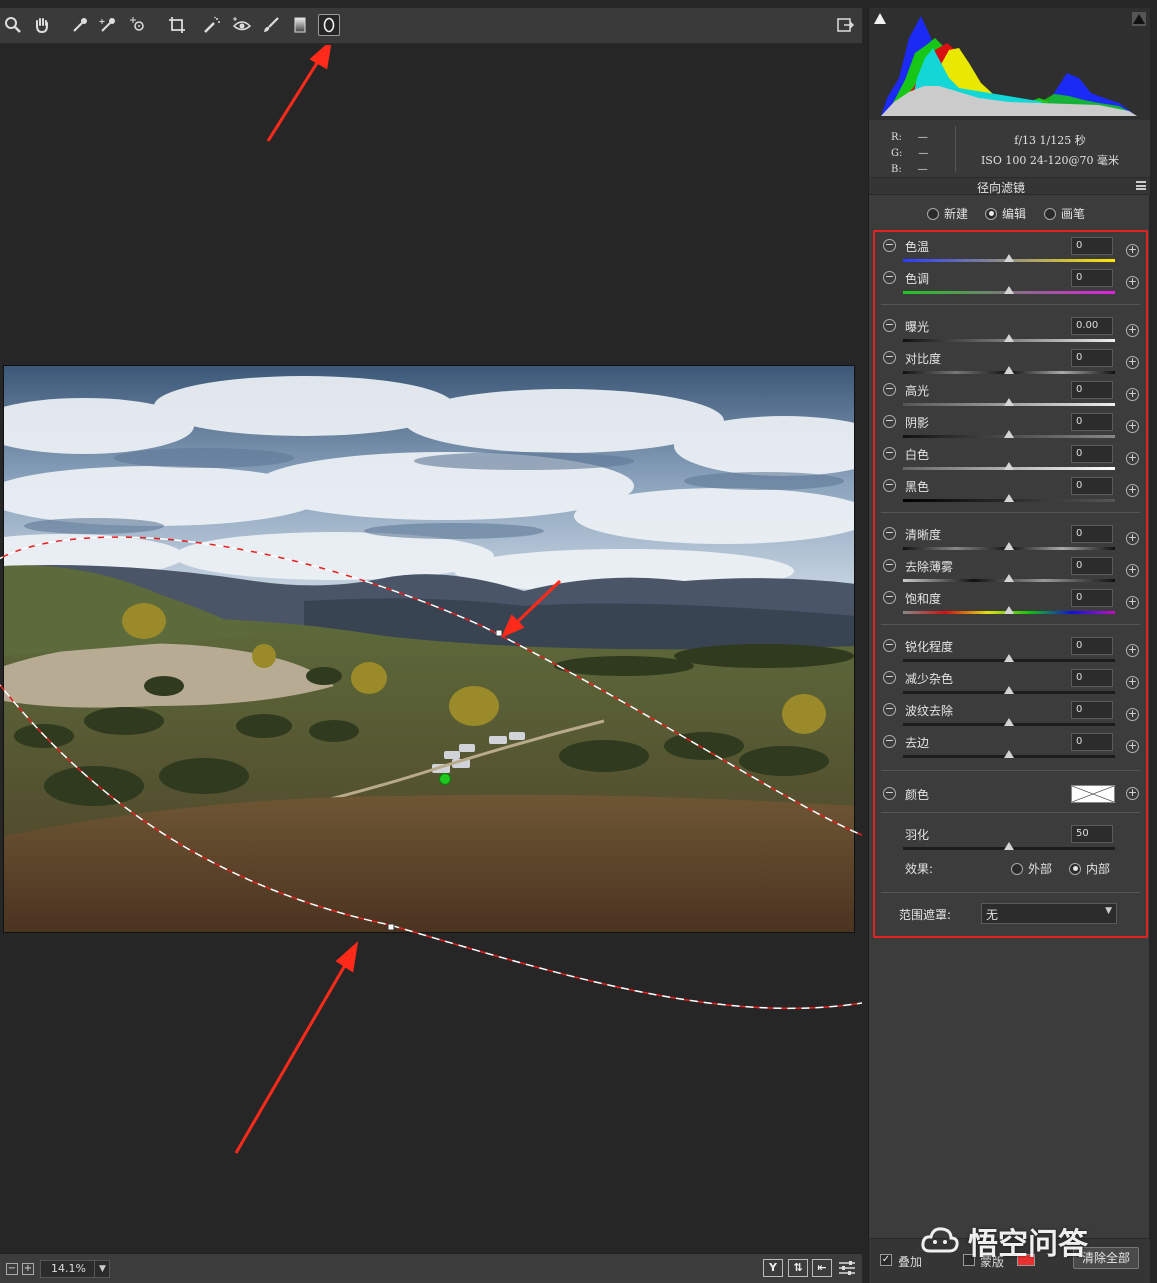 The image size is (1157, 1283). What do you see at coordinates (13, 25) in the screenshot?
I see `zoom-icon` at bounding box center [13, 25].